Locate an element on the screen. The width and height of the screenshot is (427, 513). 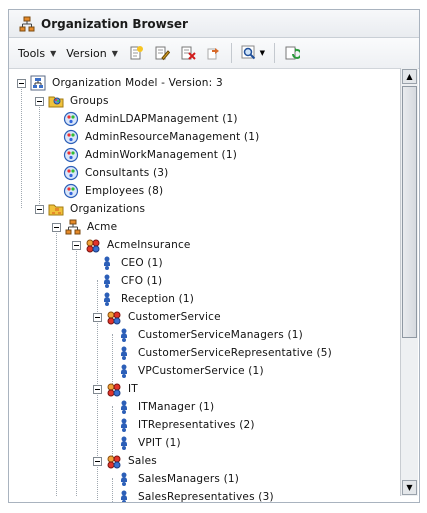
organization-icon is located at coordinates (73, 227).